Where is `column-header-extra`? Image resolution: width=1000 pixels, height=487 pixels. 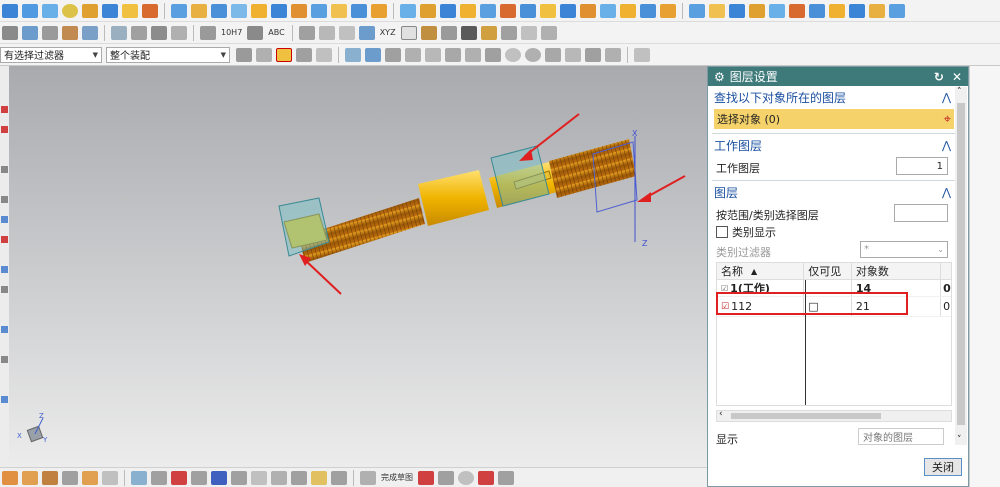
column-header-extra is located at coordinates (946, 271).